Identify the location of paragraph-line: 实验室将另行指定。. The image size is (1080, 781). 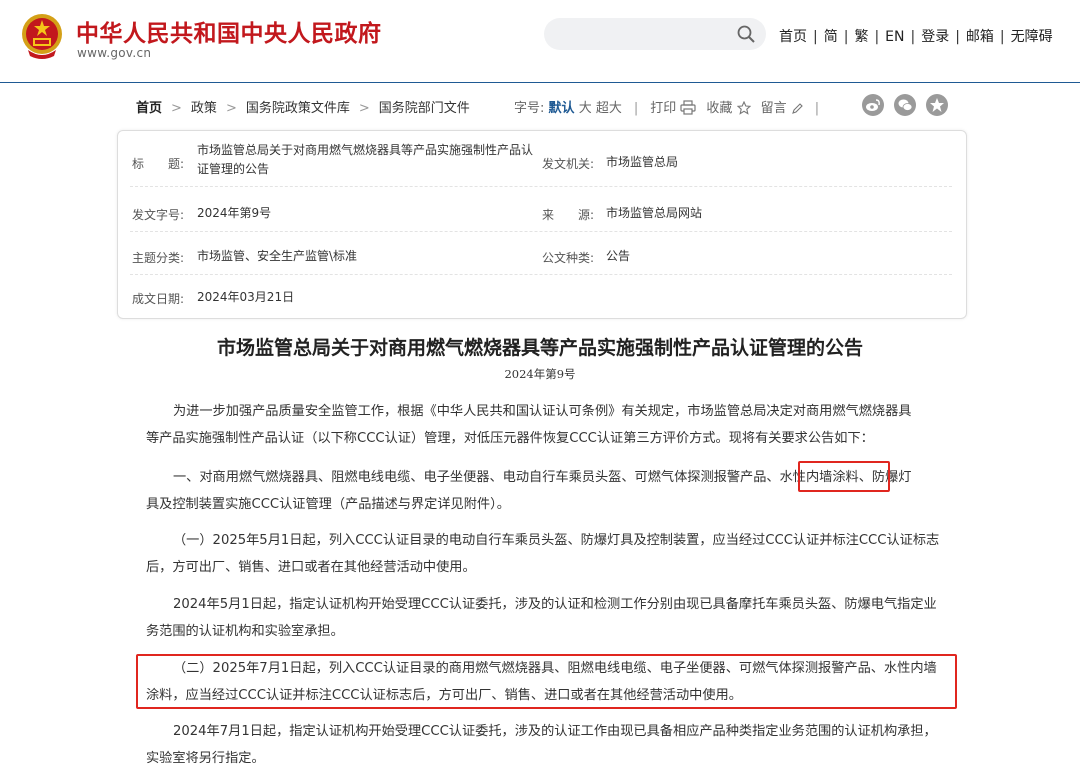
(205, 758).